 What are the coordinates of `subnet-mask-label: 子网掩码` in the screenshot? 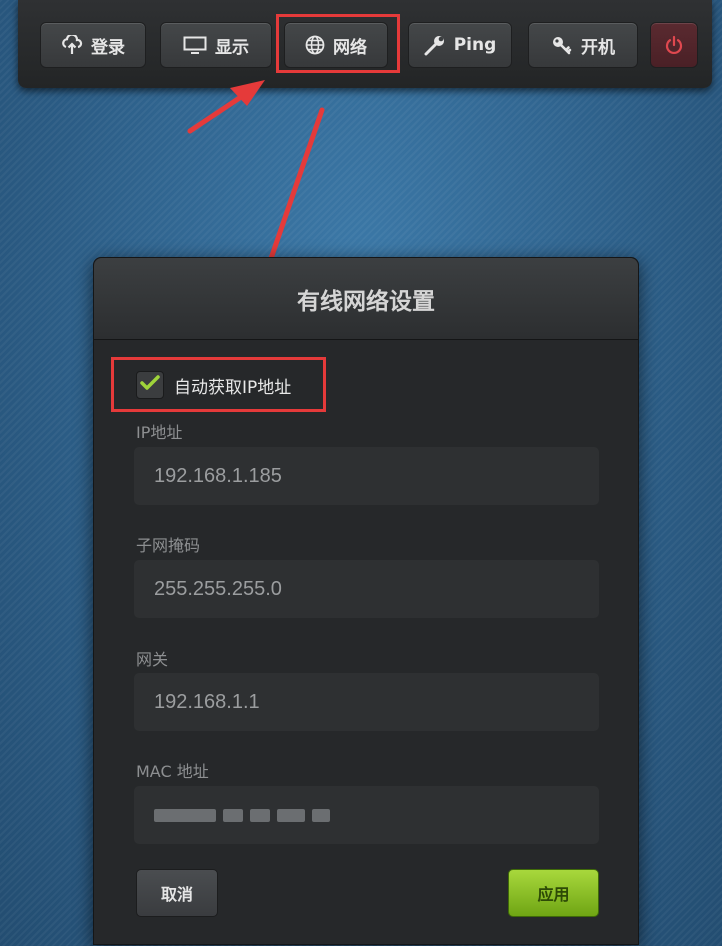 It's located at (168, 545).